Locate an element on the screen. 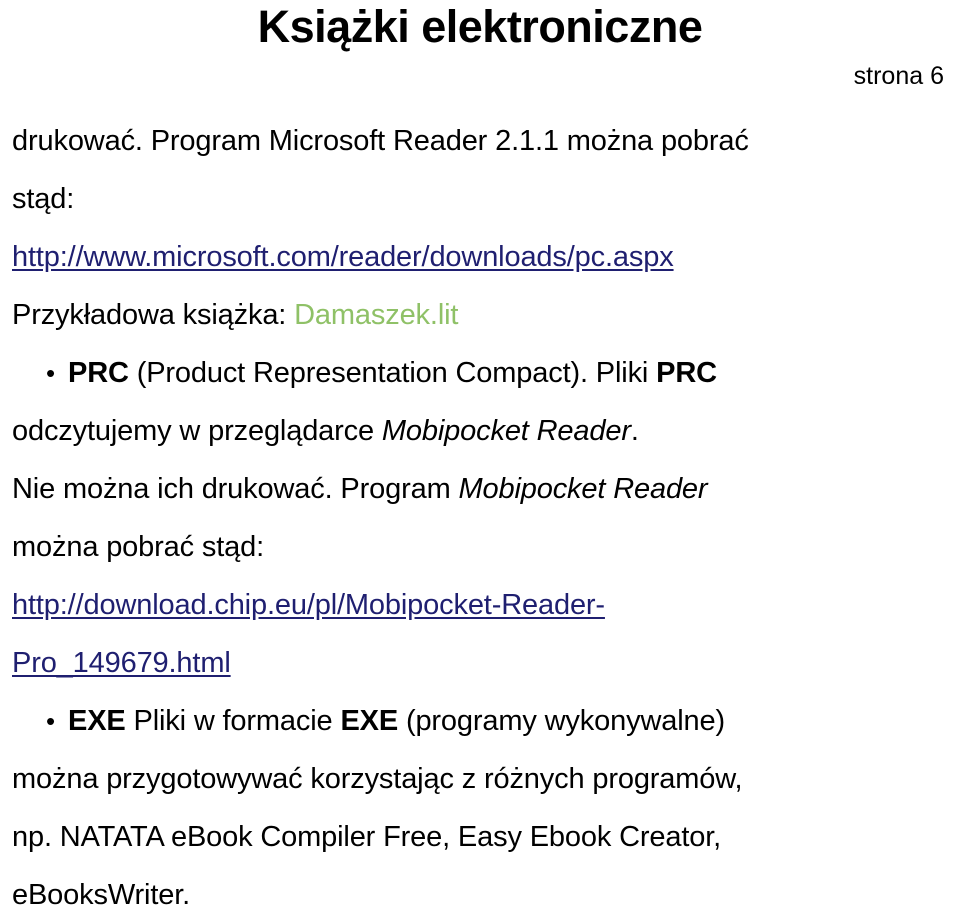  paragraph-line: Przykładowa książka: Damaszek.lit is located at coordinates (480, 315).